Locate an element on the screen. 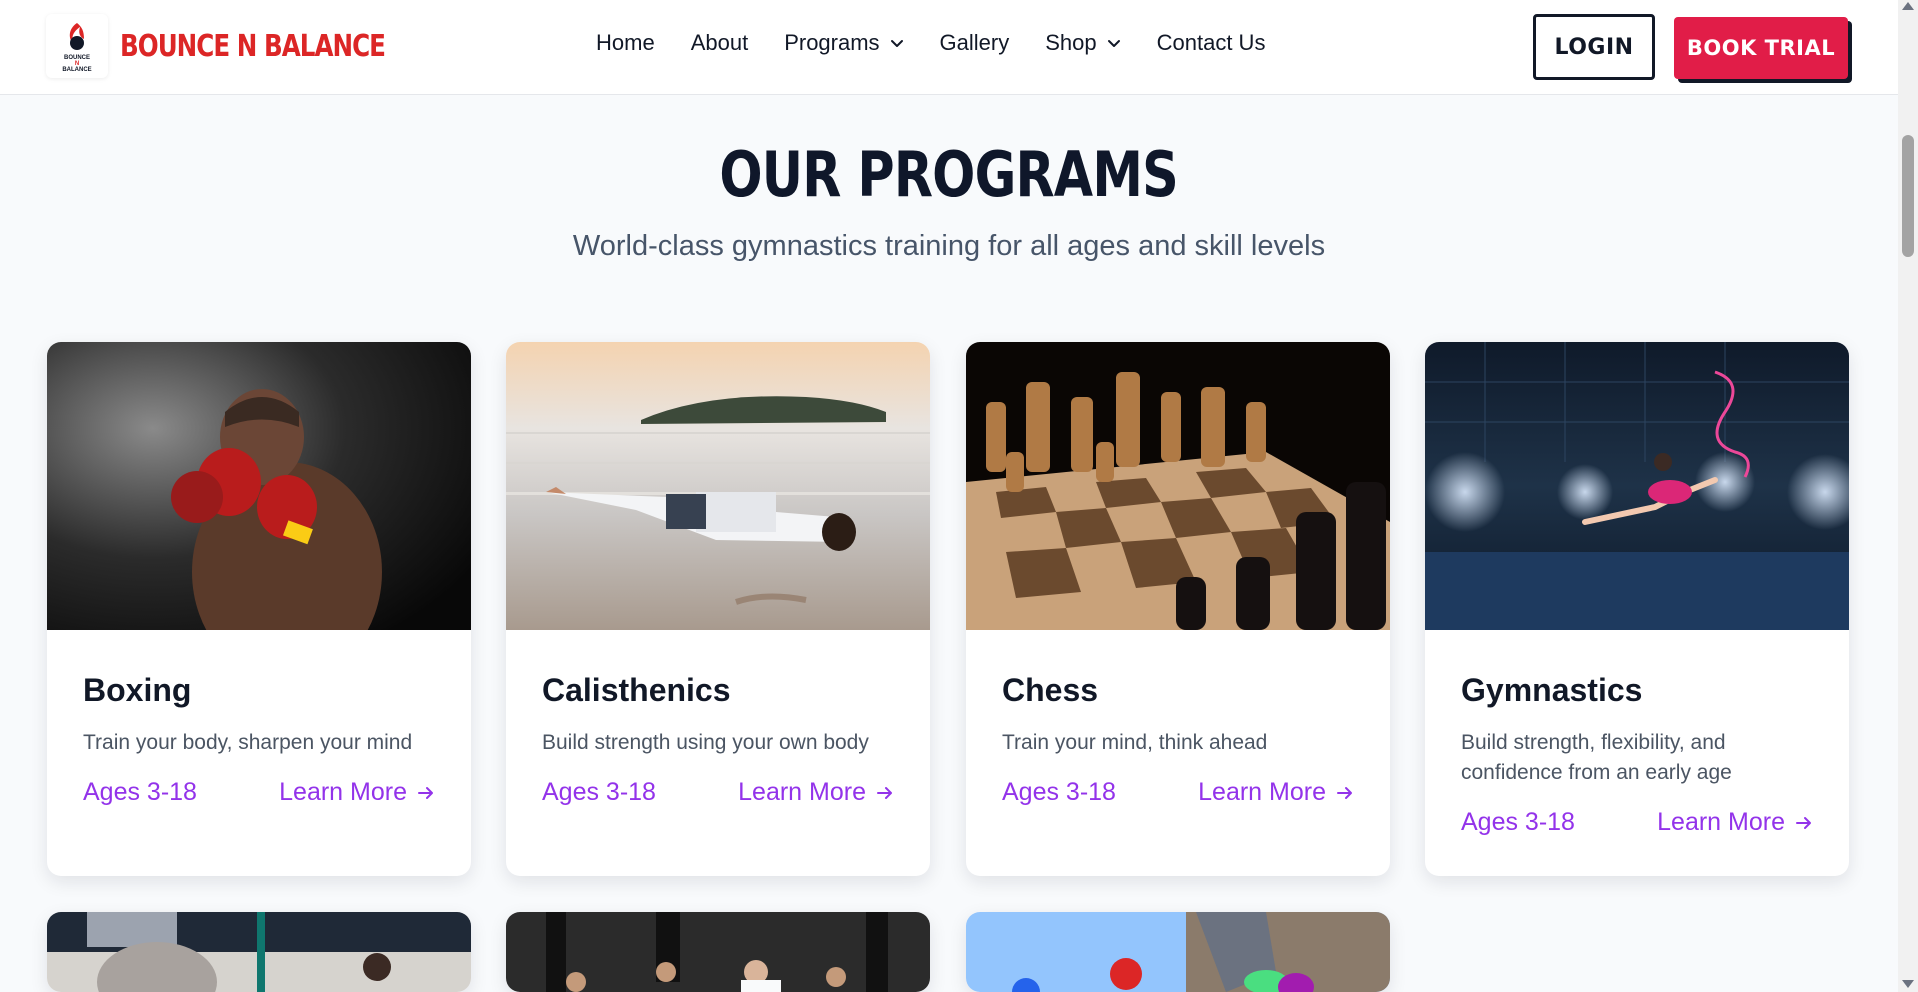 The image size is (1918, 992). card-title: Boxing is located at coordinates (137, 690).